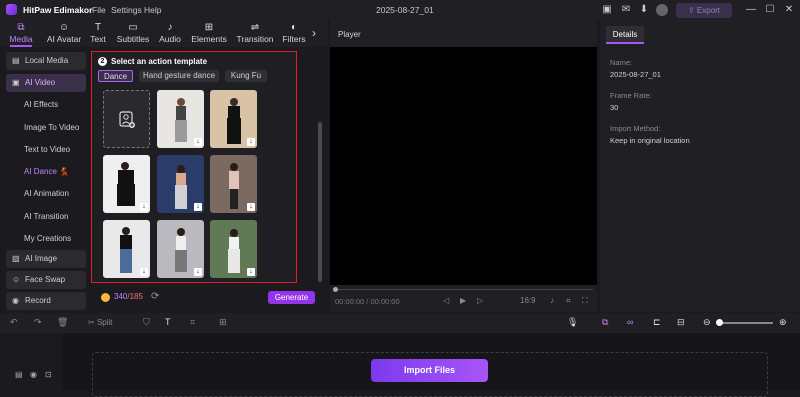  Describe the element at coordinates (751, 10) in the screenshot. I see `minimize-icon: —` at that location.